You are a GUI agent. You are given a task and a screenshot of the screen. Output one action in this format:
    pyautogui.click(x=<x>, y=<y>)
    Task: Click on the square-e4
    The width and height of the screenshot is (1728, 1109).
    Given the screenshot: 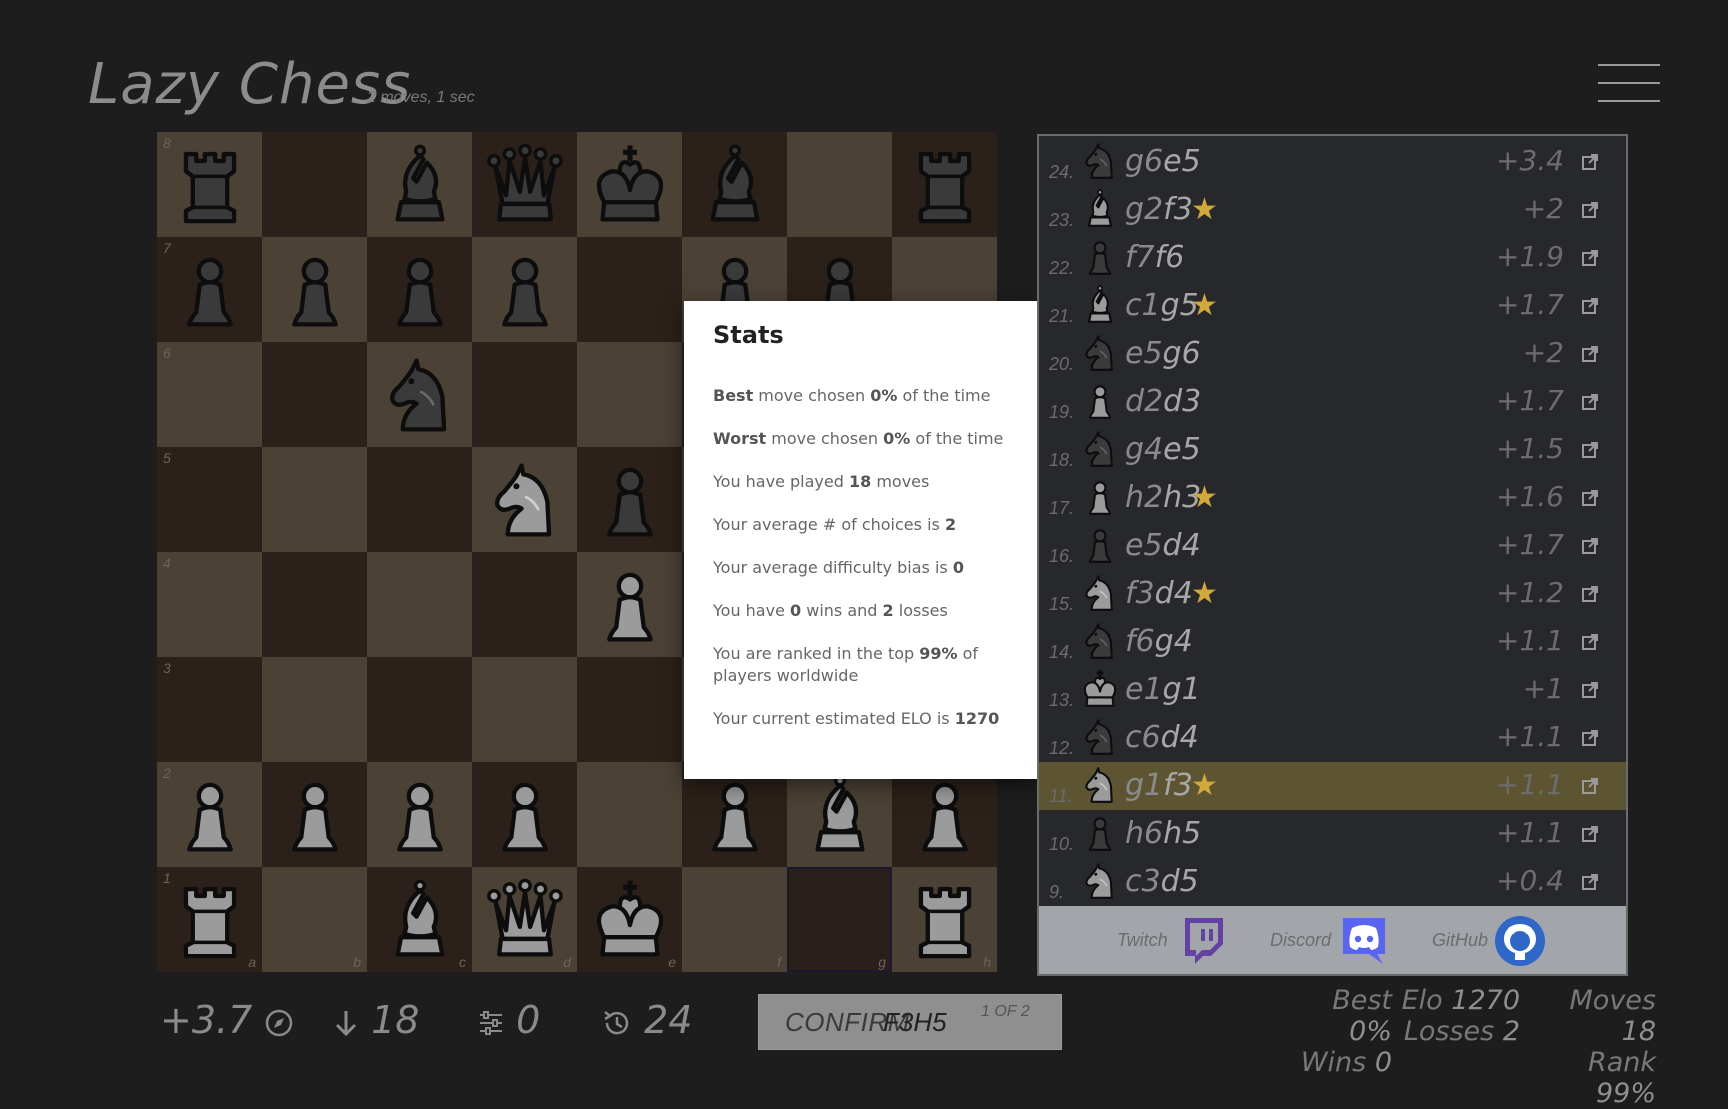 What is the action you would take?
    pyautogui.click(x=629, y=604)
    